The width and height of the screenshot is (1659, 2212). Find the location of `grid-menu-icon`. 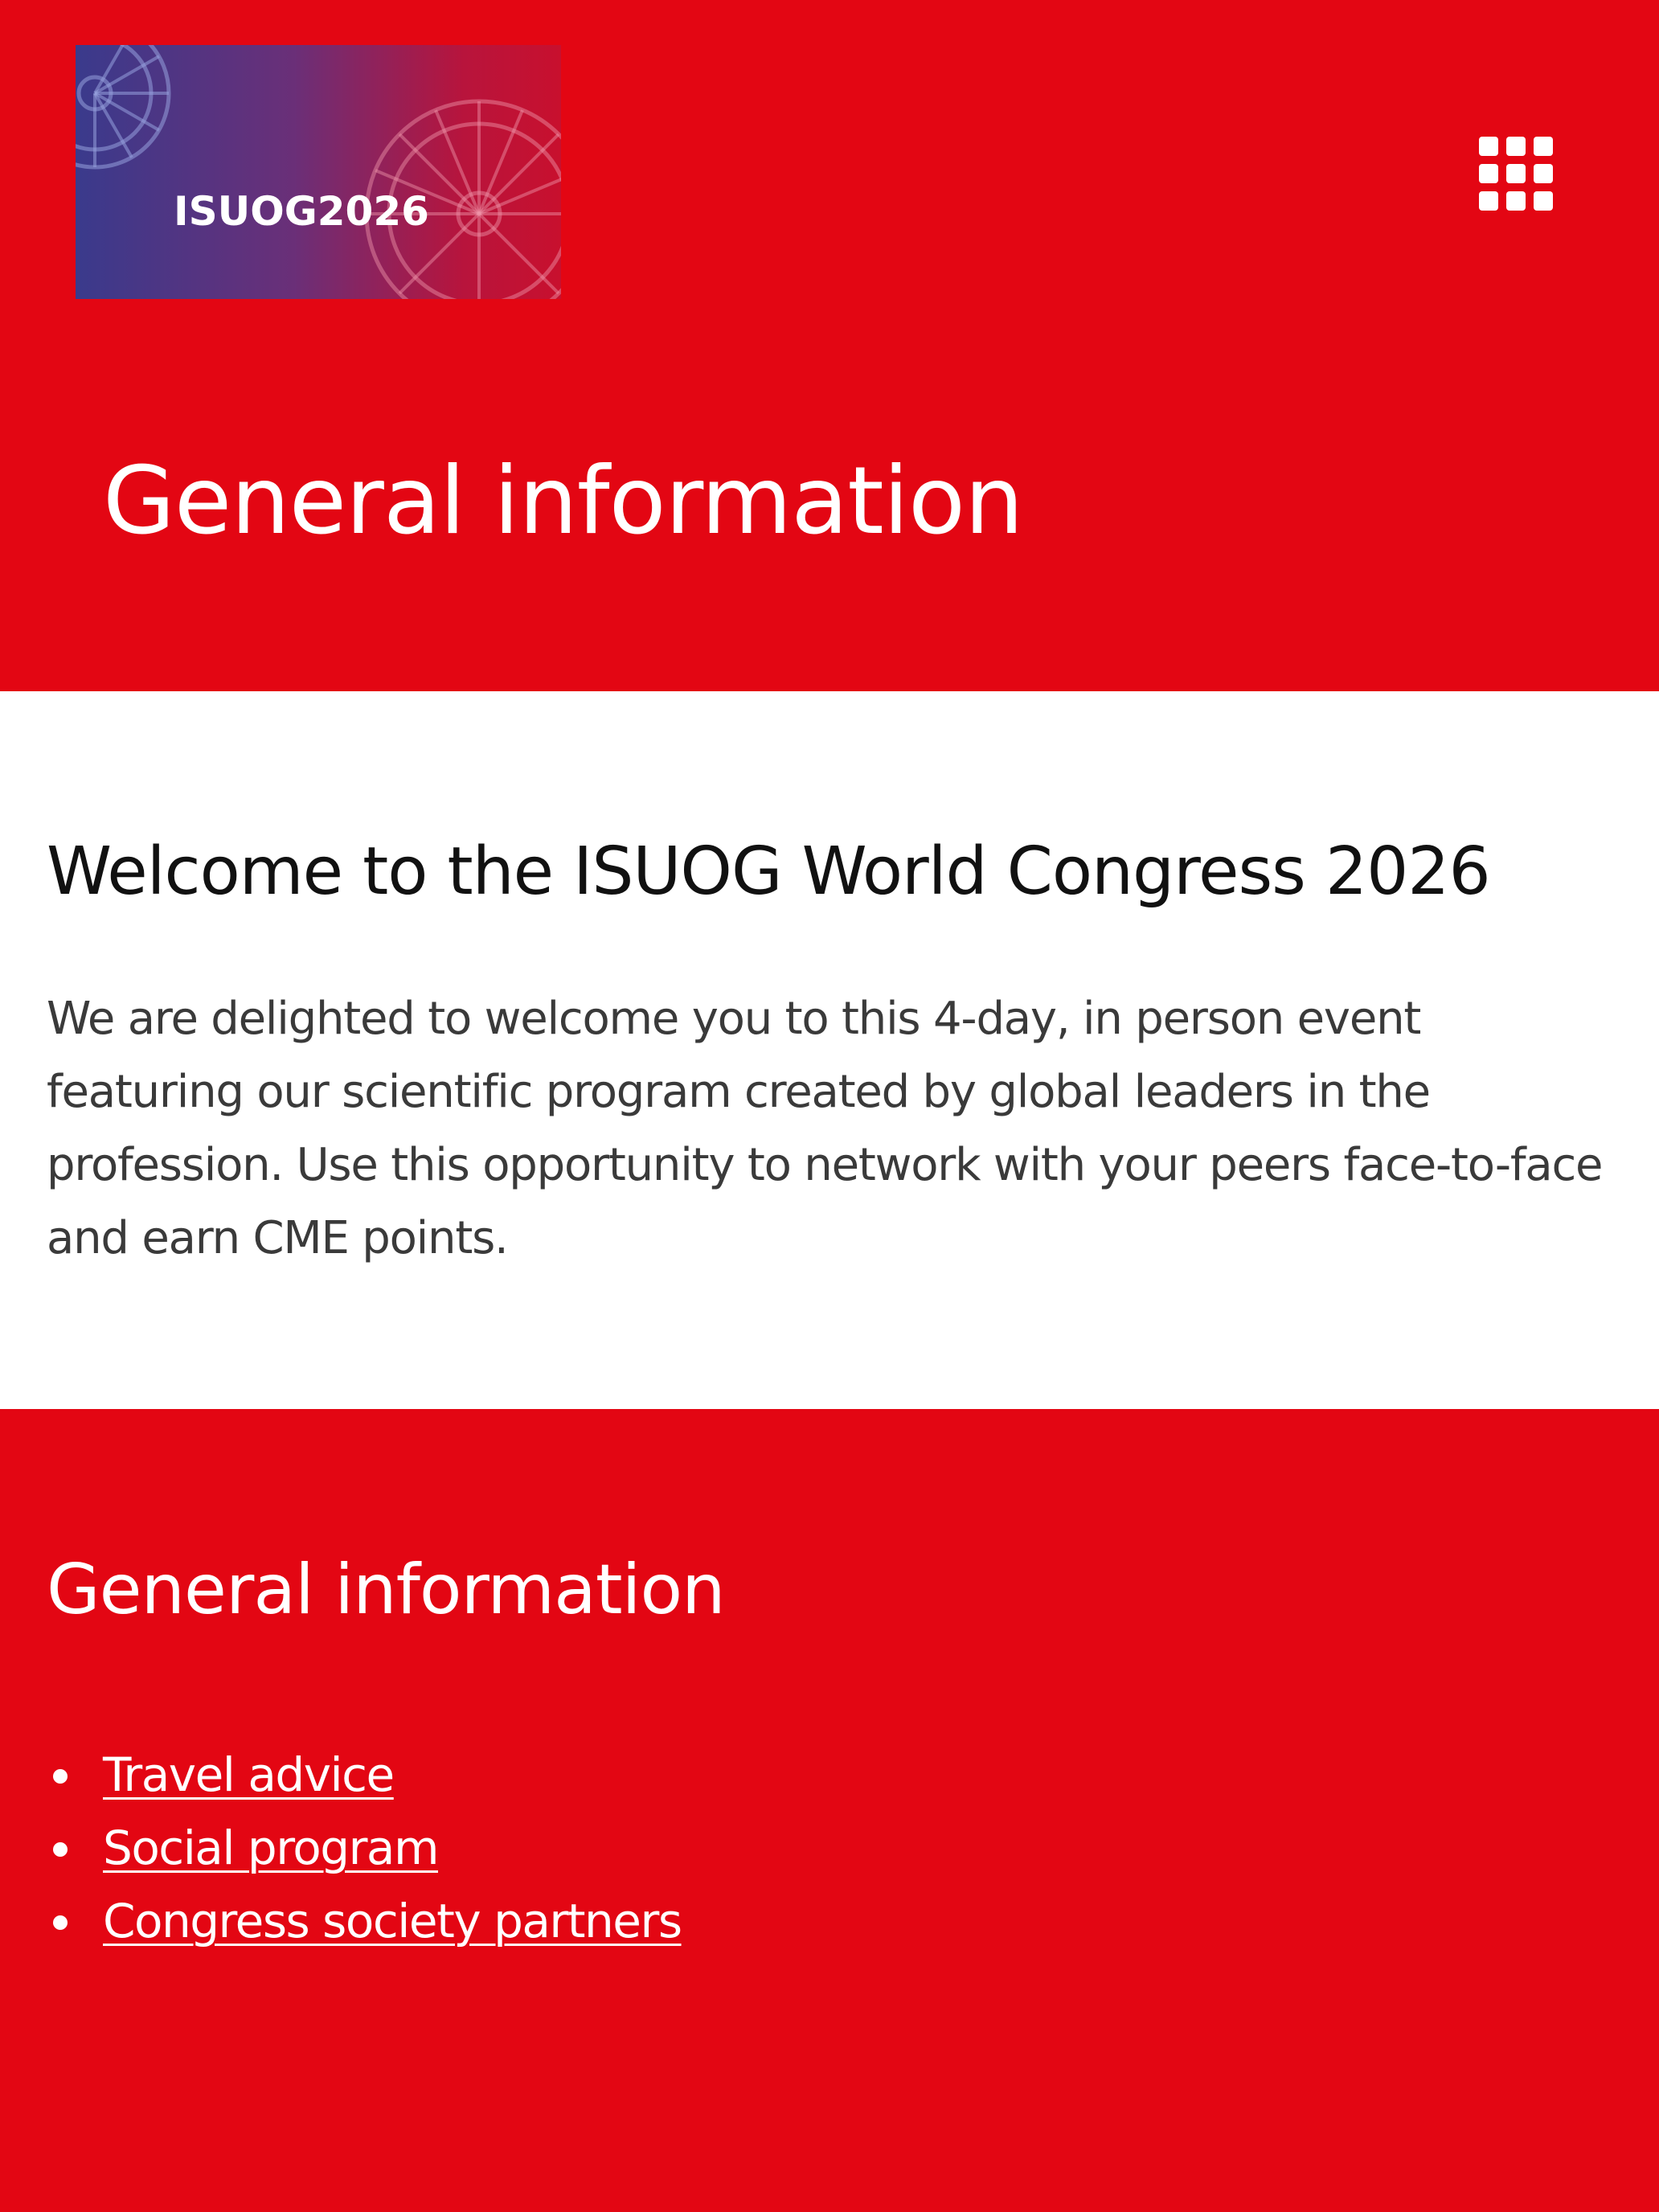

grid-menu-icon is located at coordinates (1516, 174).